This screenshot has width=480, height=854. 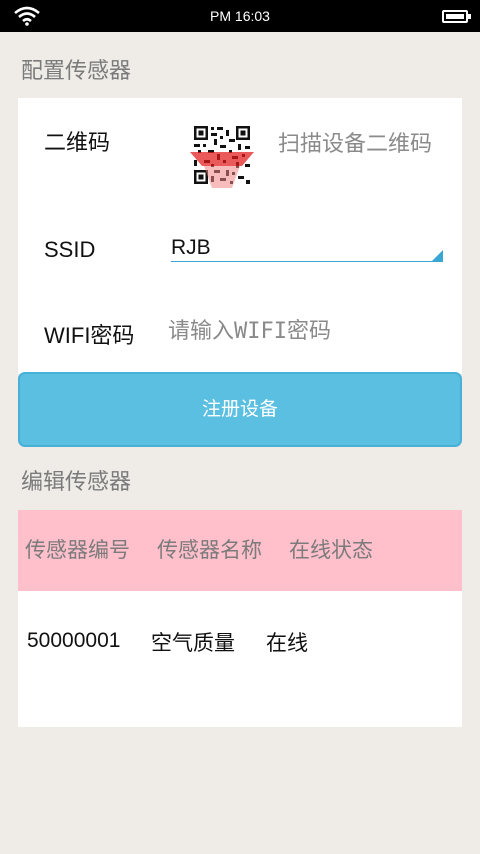 What do you see at coordinates (74, 640) in the screenshot?
I see `sensor-id-cell: 50000001` at bounding box center [74, 640].